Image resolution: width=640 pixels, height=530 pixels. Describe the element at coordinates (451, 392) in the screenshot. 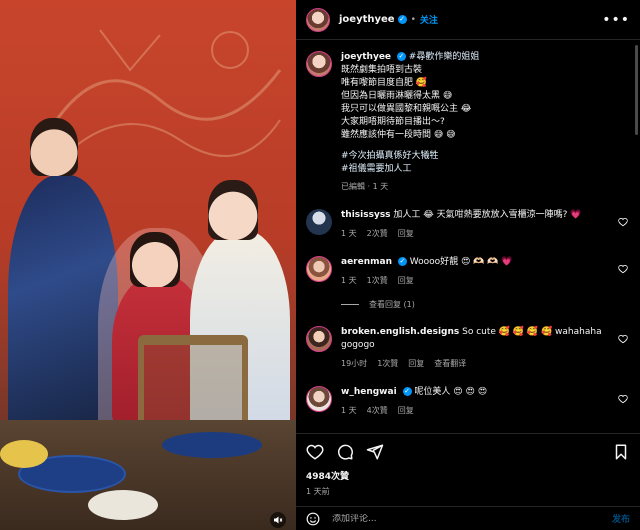

I see `comment-text: 呢位美人 😍 😍 😍` at that location.